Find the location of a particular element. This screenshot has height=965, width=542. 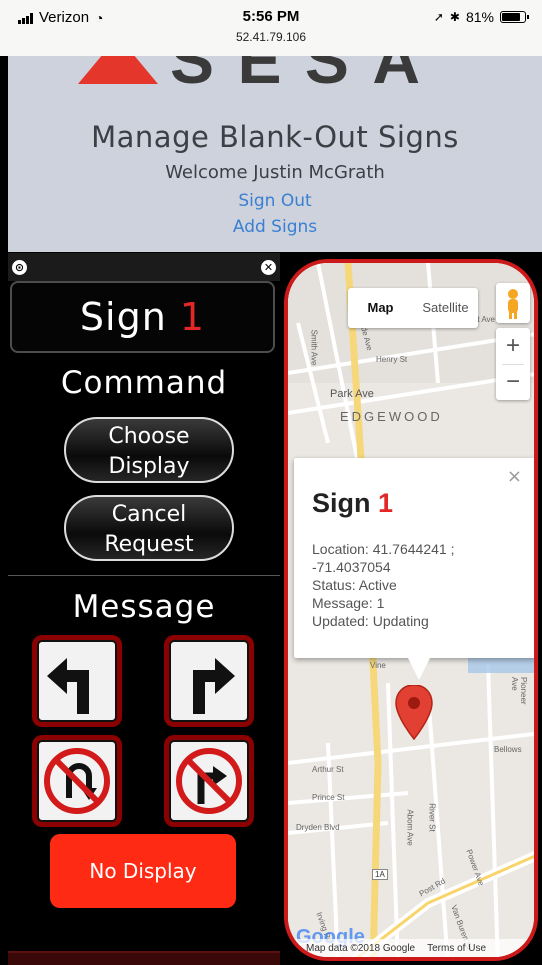

street-label-abom: Abom Ave is located at coordinates (410, 827).